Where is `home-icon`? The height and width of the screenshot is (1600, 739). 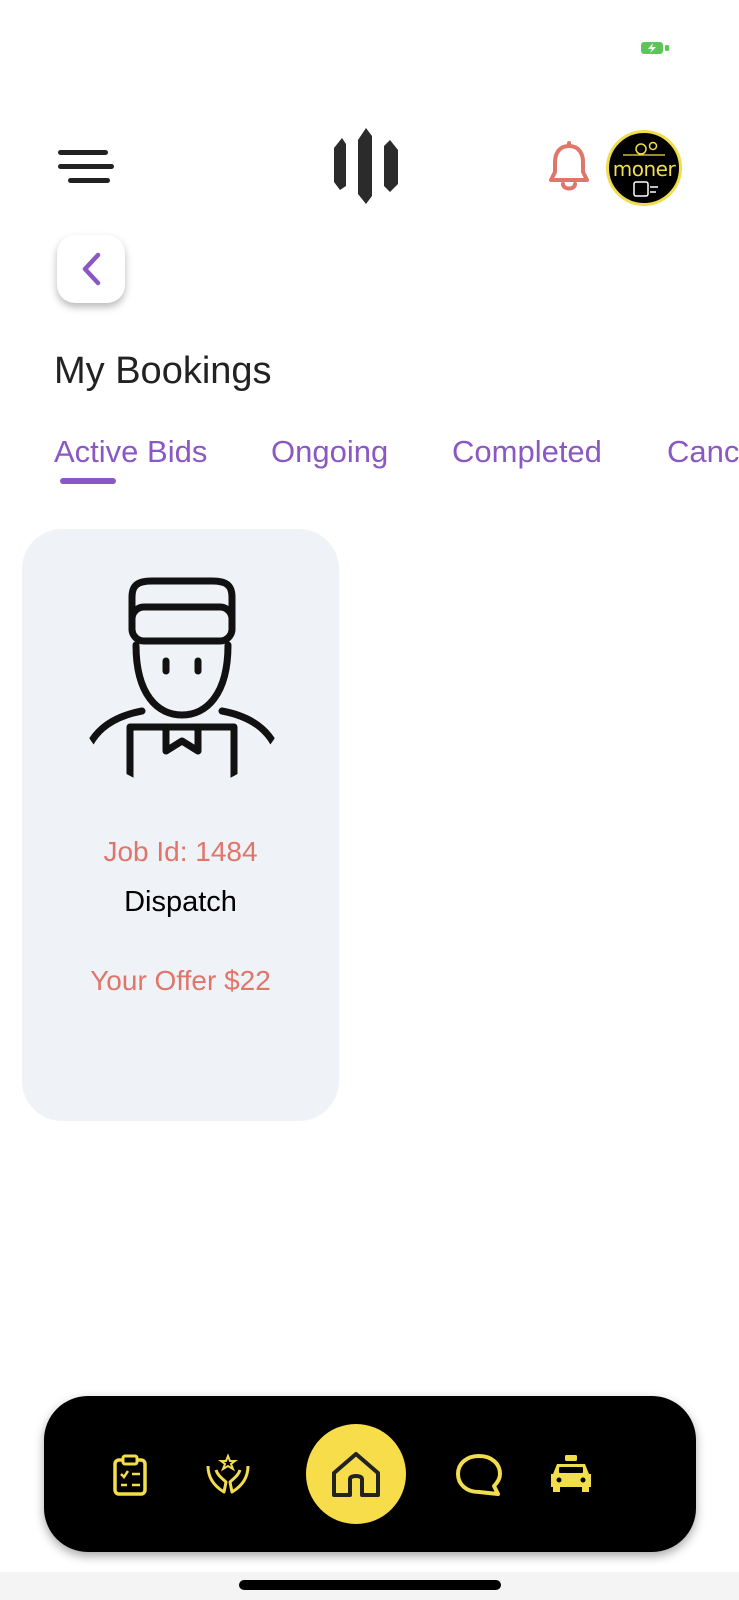 home-icon is located at coordinates (356, 1474).